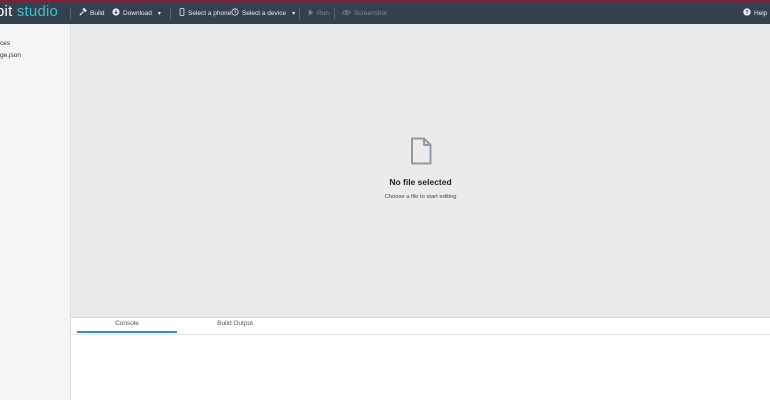 Image resolution: width=770 pixels, height=400 pixels. Describe the element at coordinates (235, 13) in the screenshot. I see `watch-icon` at that location.